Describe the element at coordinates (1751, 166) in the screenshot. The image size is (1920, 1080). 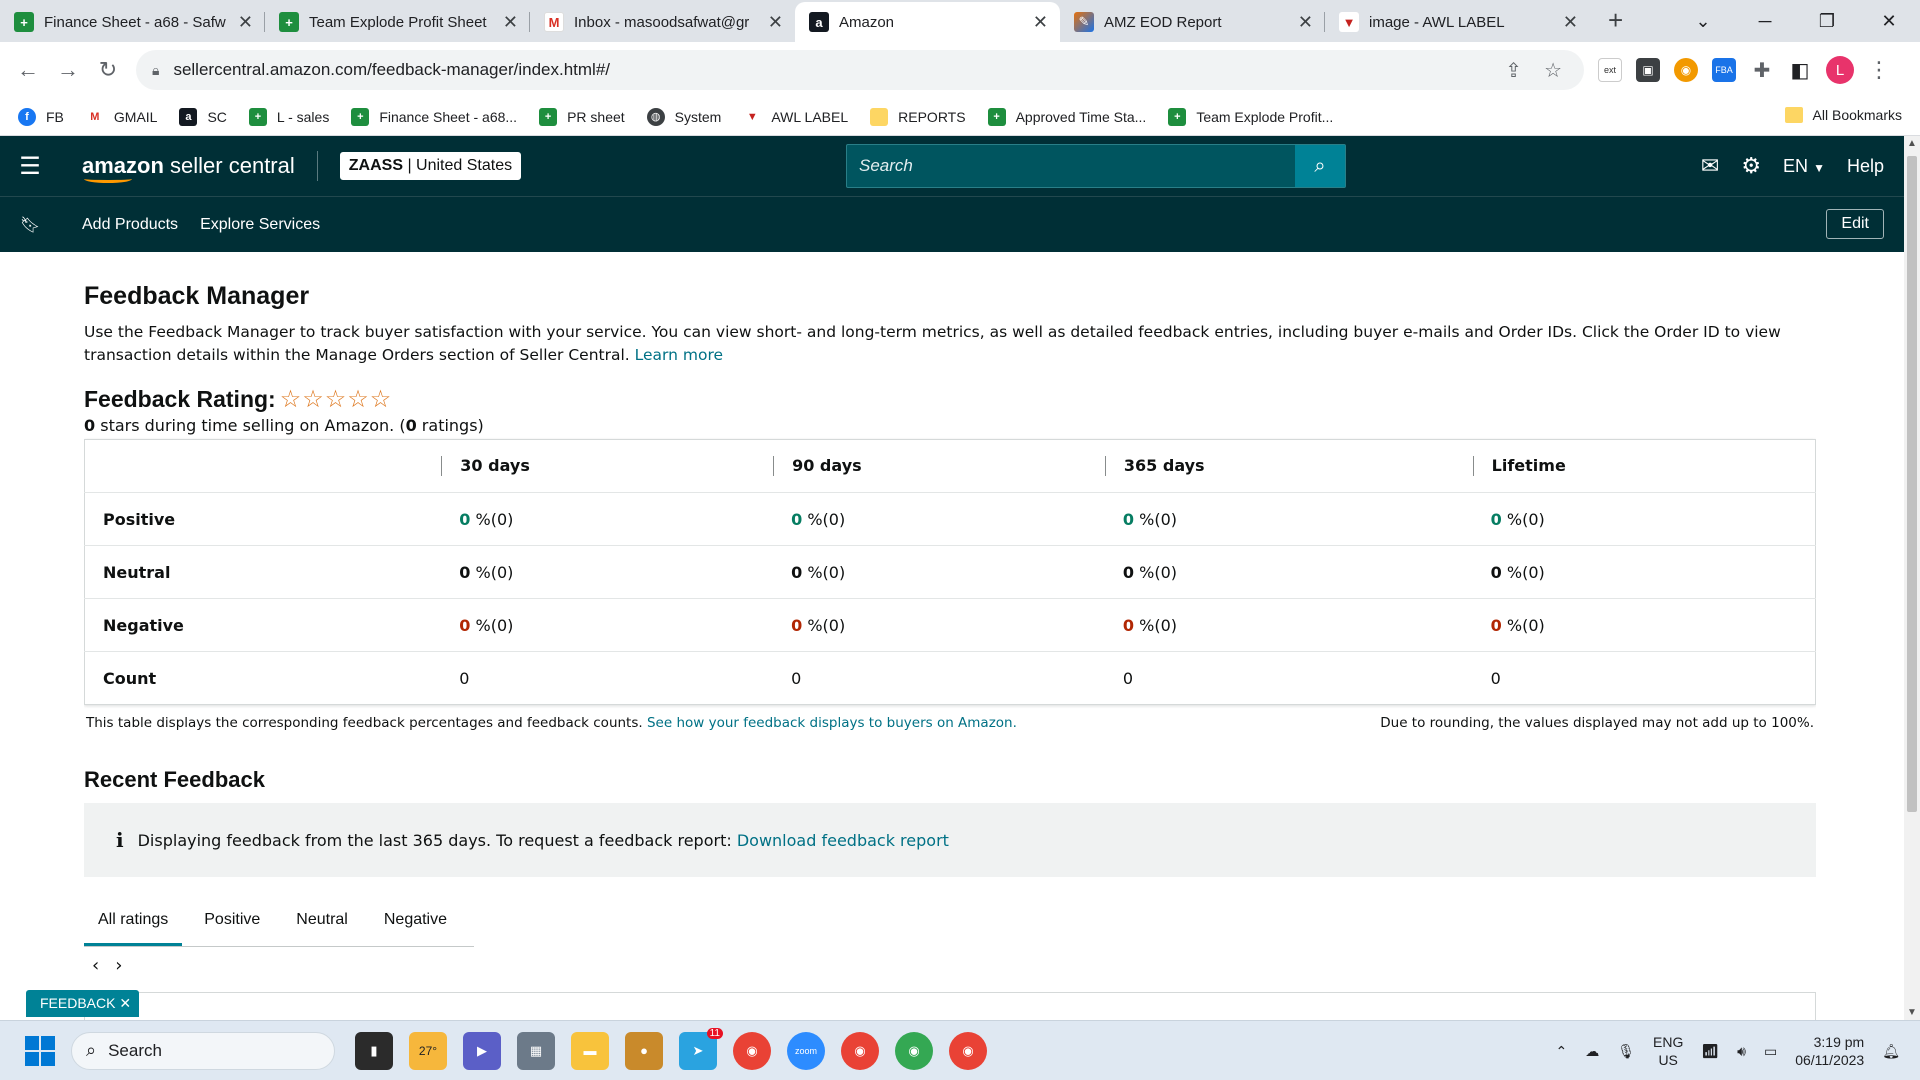
I see `gear-icon: ⚙` at that location.